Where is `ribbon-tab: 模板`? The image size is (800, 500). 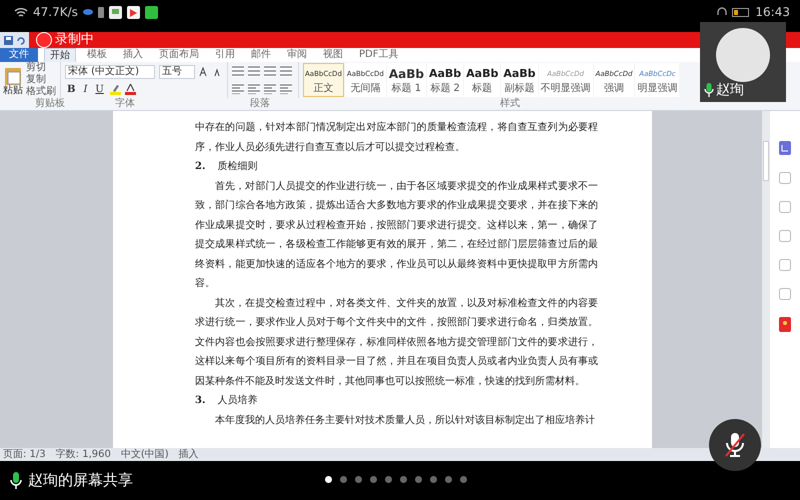 ribbon-tab: 模板 is located at coordinates (97, 55).